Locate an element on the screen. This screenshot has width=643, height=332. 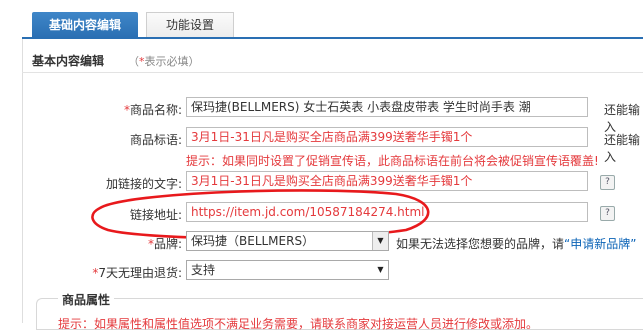
brand-hint: 如果无法选择您想要的品牌，请“申请新品牌” is located at coordinates (516, 243).